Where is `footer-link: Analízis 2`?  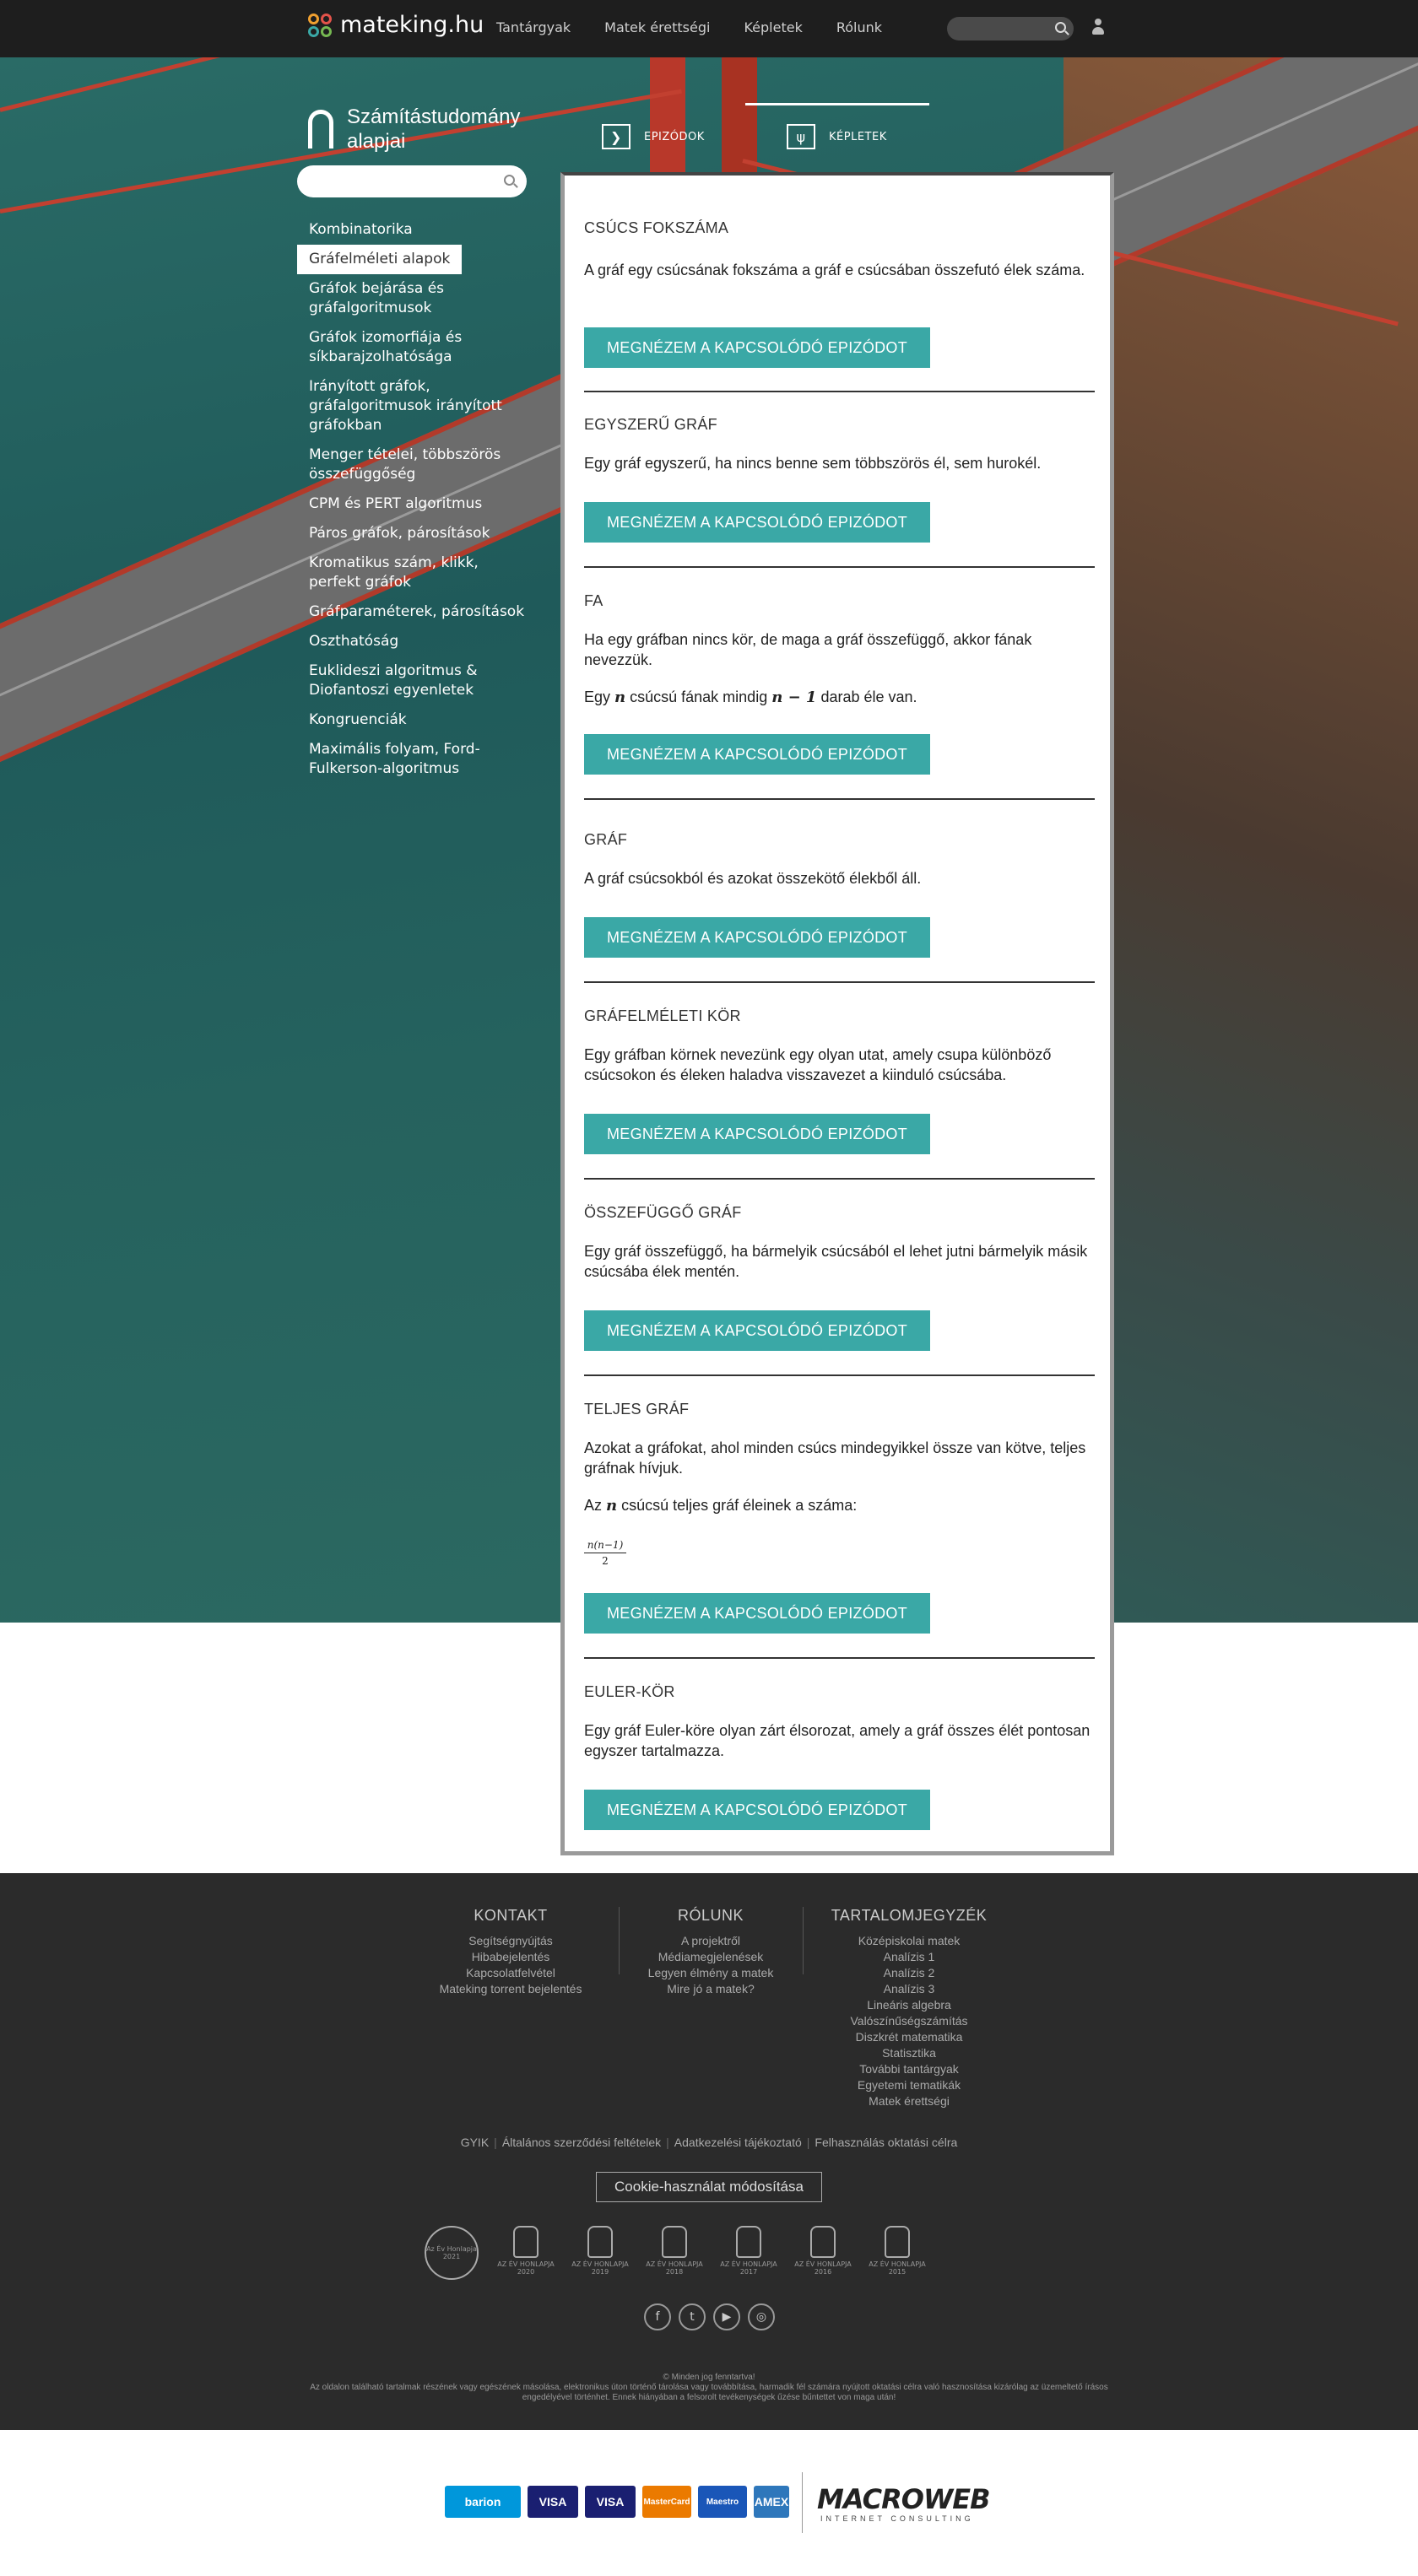
footer-link: Analízis 2 is located at coordinates (909, 1973).